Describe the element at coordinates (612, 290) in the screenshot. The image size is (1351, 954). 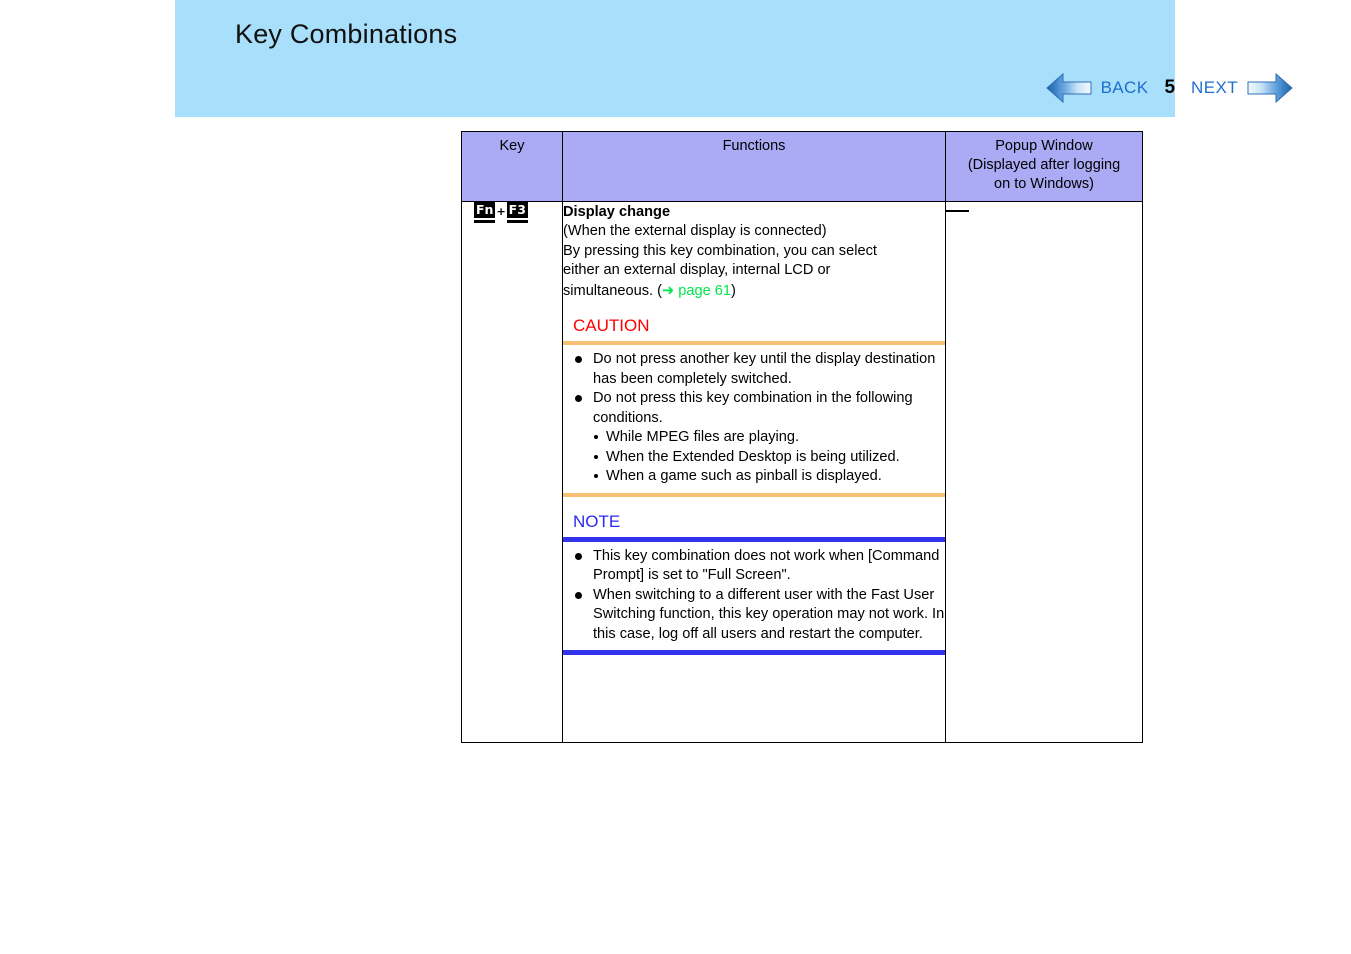
I see `function-last-line-prefix: simultaneous. (` at that location.